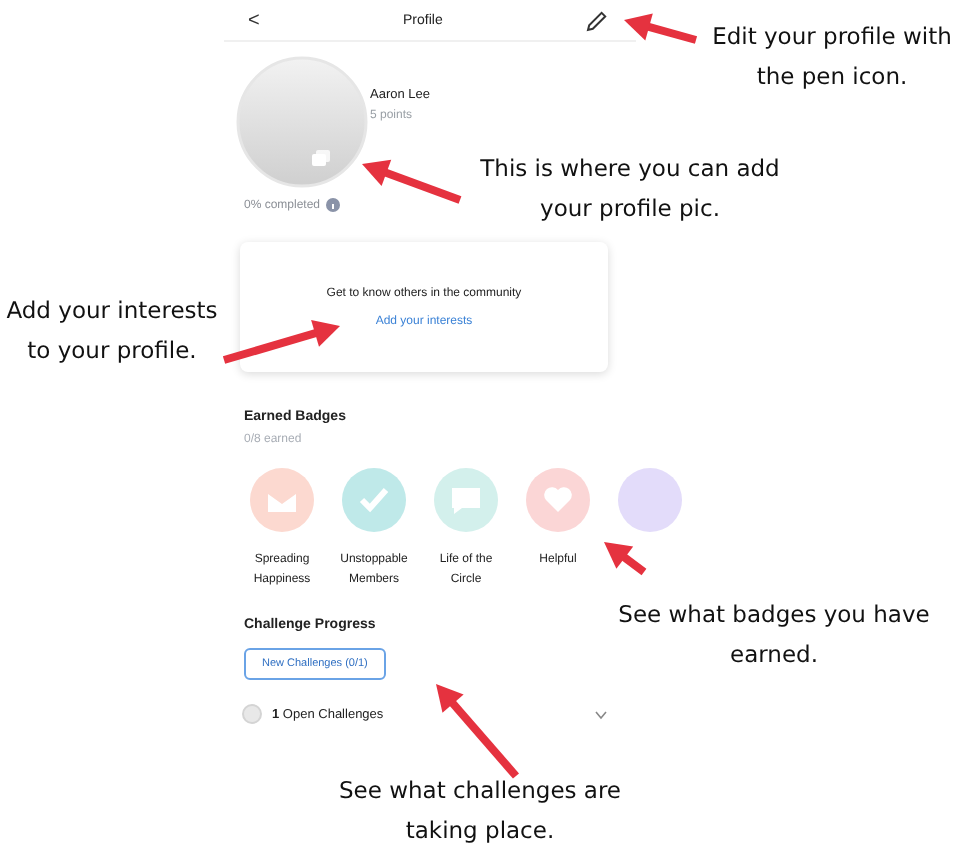  What do you see at coordinates (630, 189) in the screenshot?
I see `annotation-text: This is where you can add your profile pic.` at bounding box center [630, 189].